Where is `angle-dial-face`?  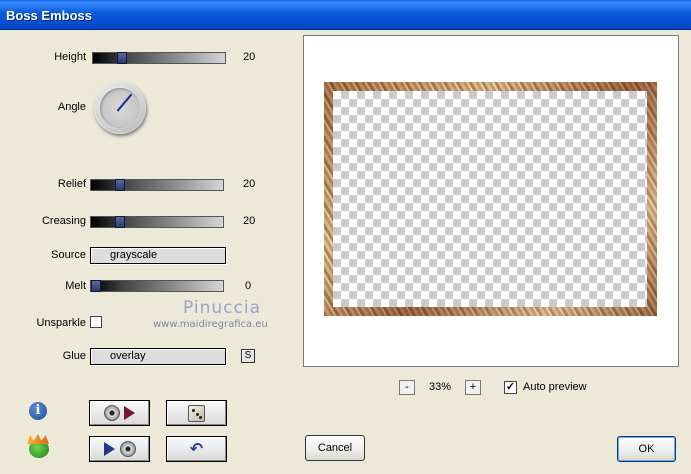
angle-dial-face is located at coordinates (120, 108).